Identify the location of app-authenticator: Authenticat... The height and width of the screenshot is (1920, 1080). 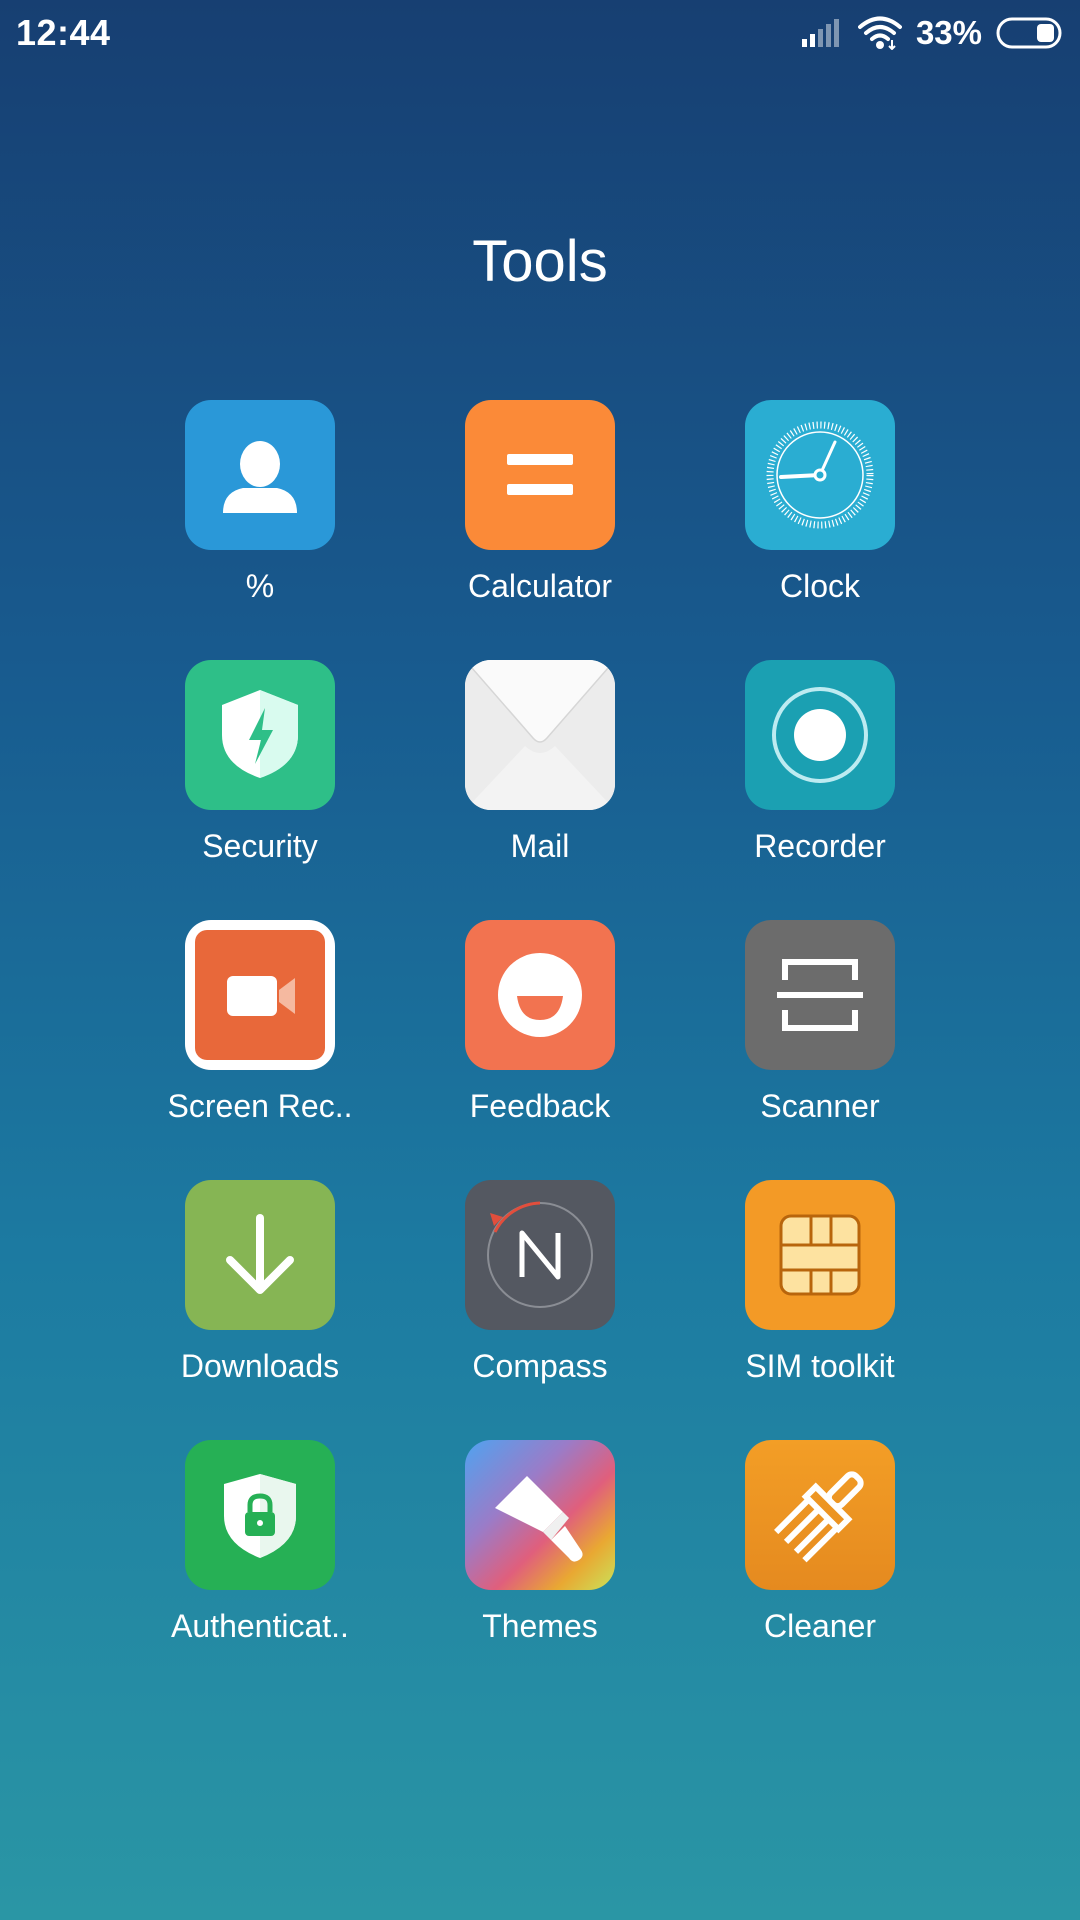
(260, 1570).